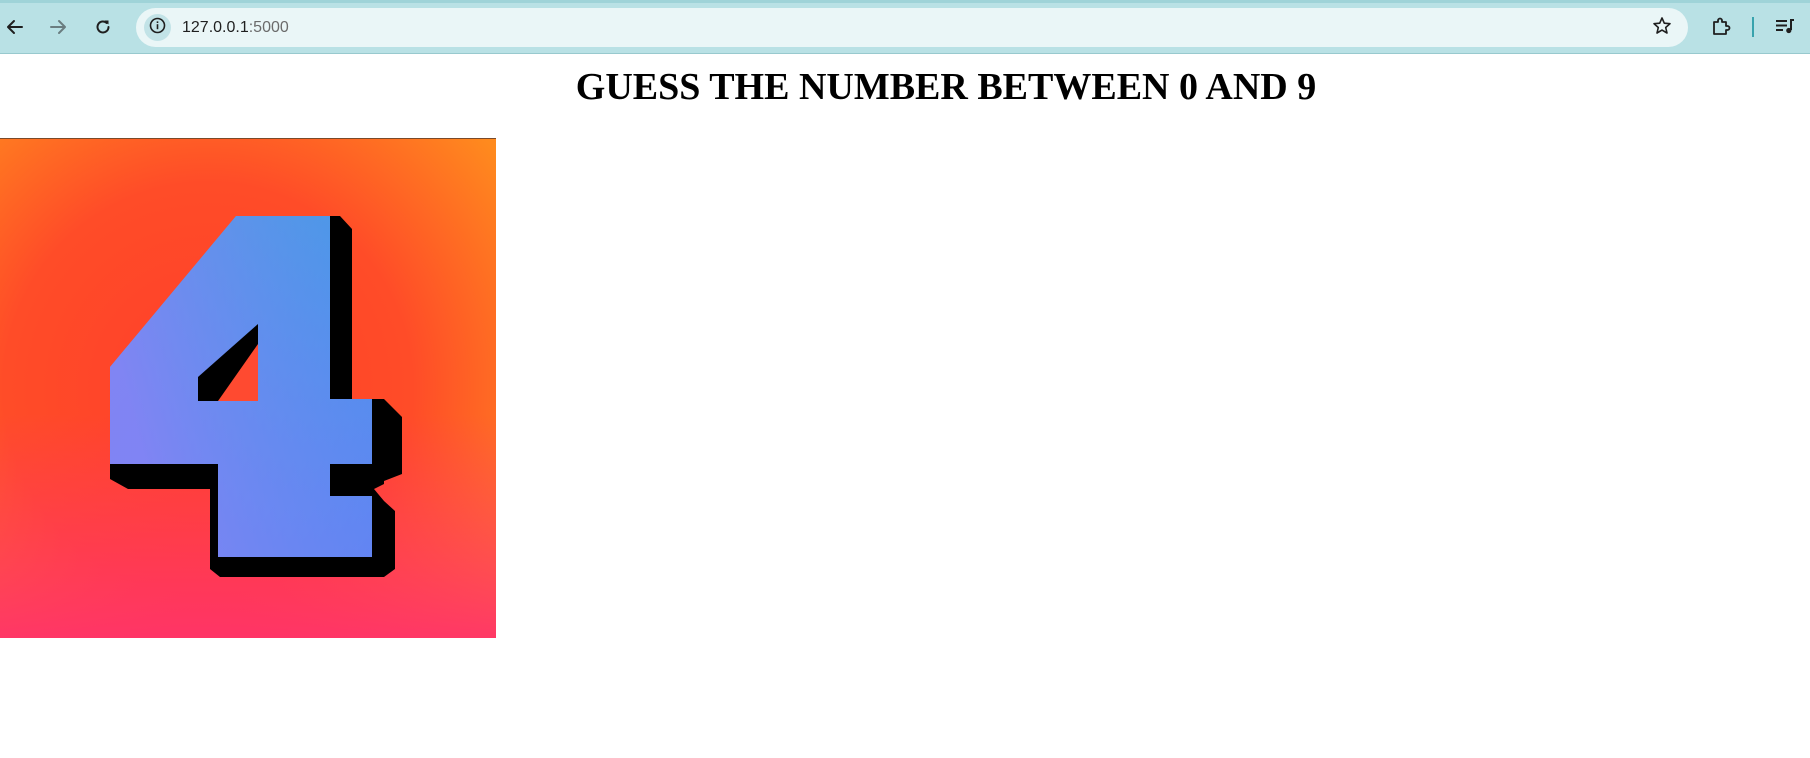  I want to click on forward-arrow-icon, so click(58, 27).